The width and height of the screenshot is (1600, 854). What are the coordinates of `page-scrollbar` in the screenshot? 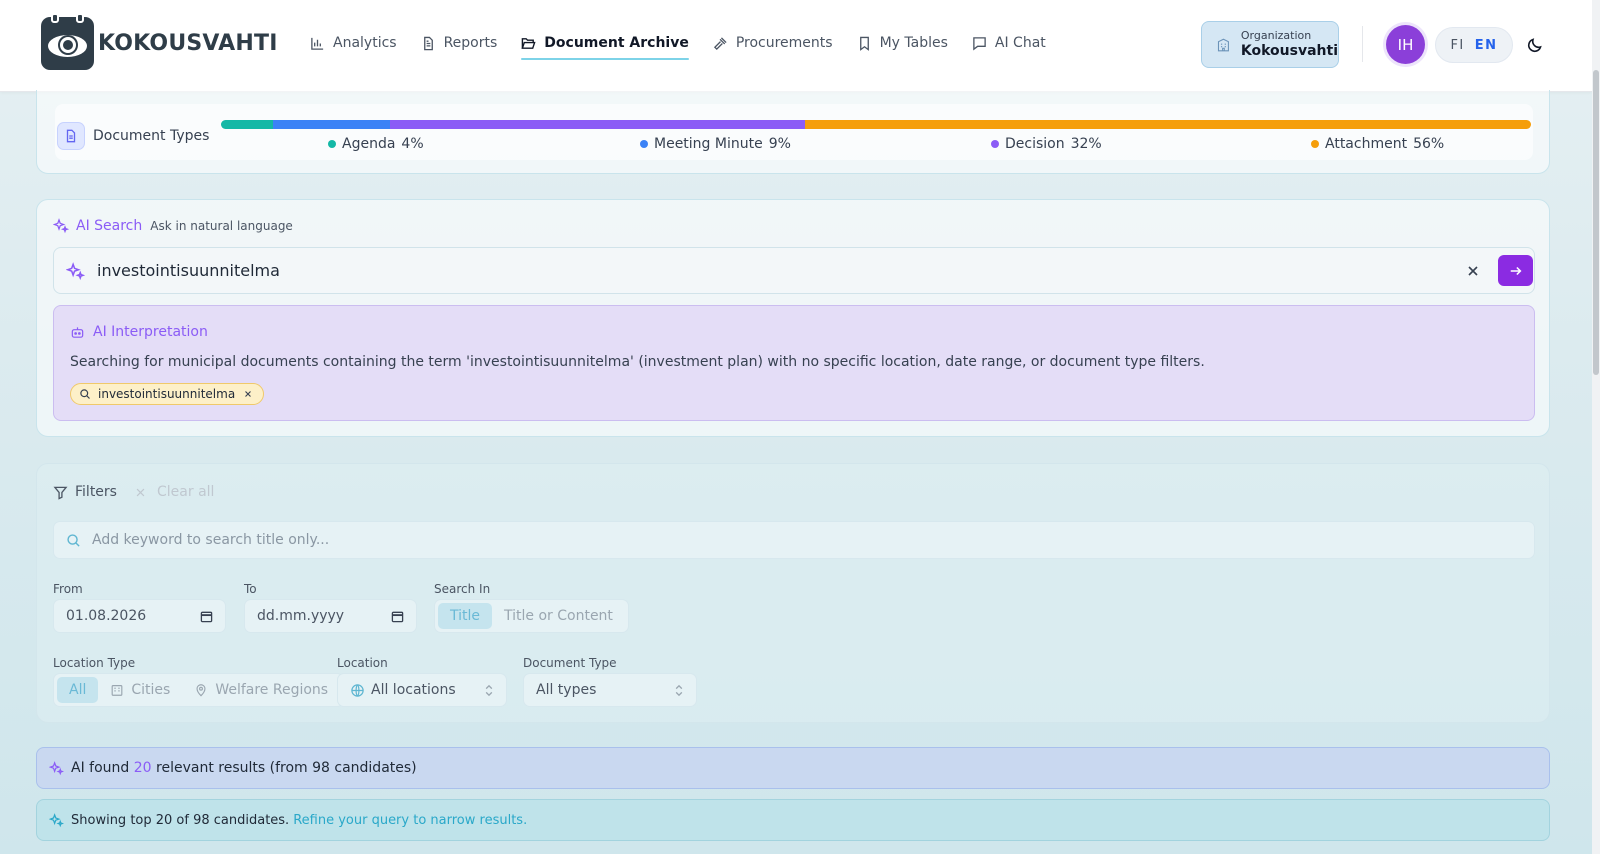 It's located at (1596, 427).